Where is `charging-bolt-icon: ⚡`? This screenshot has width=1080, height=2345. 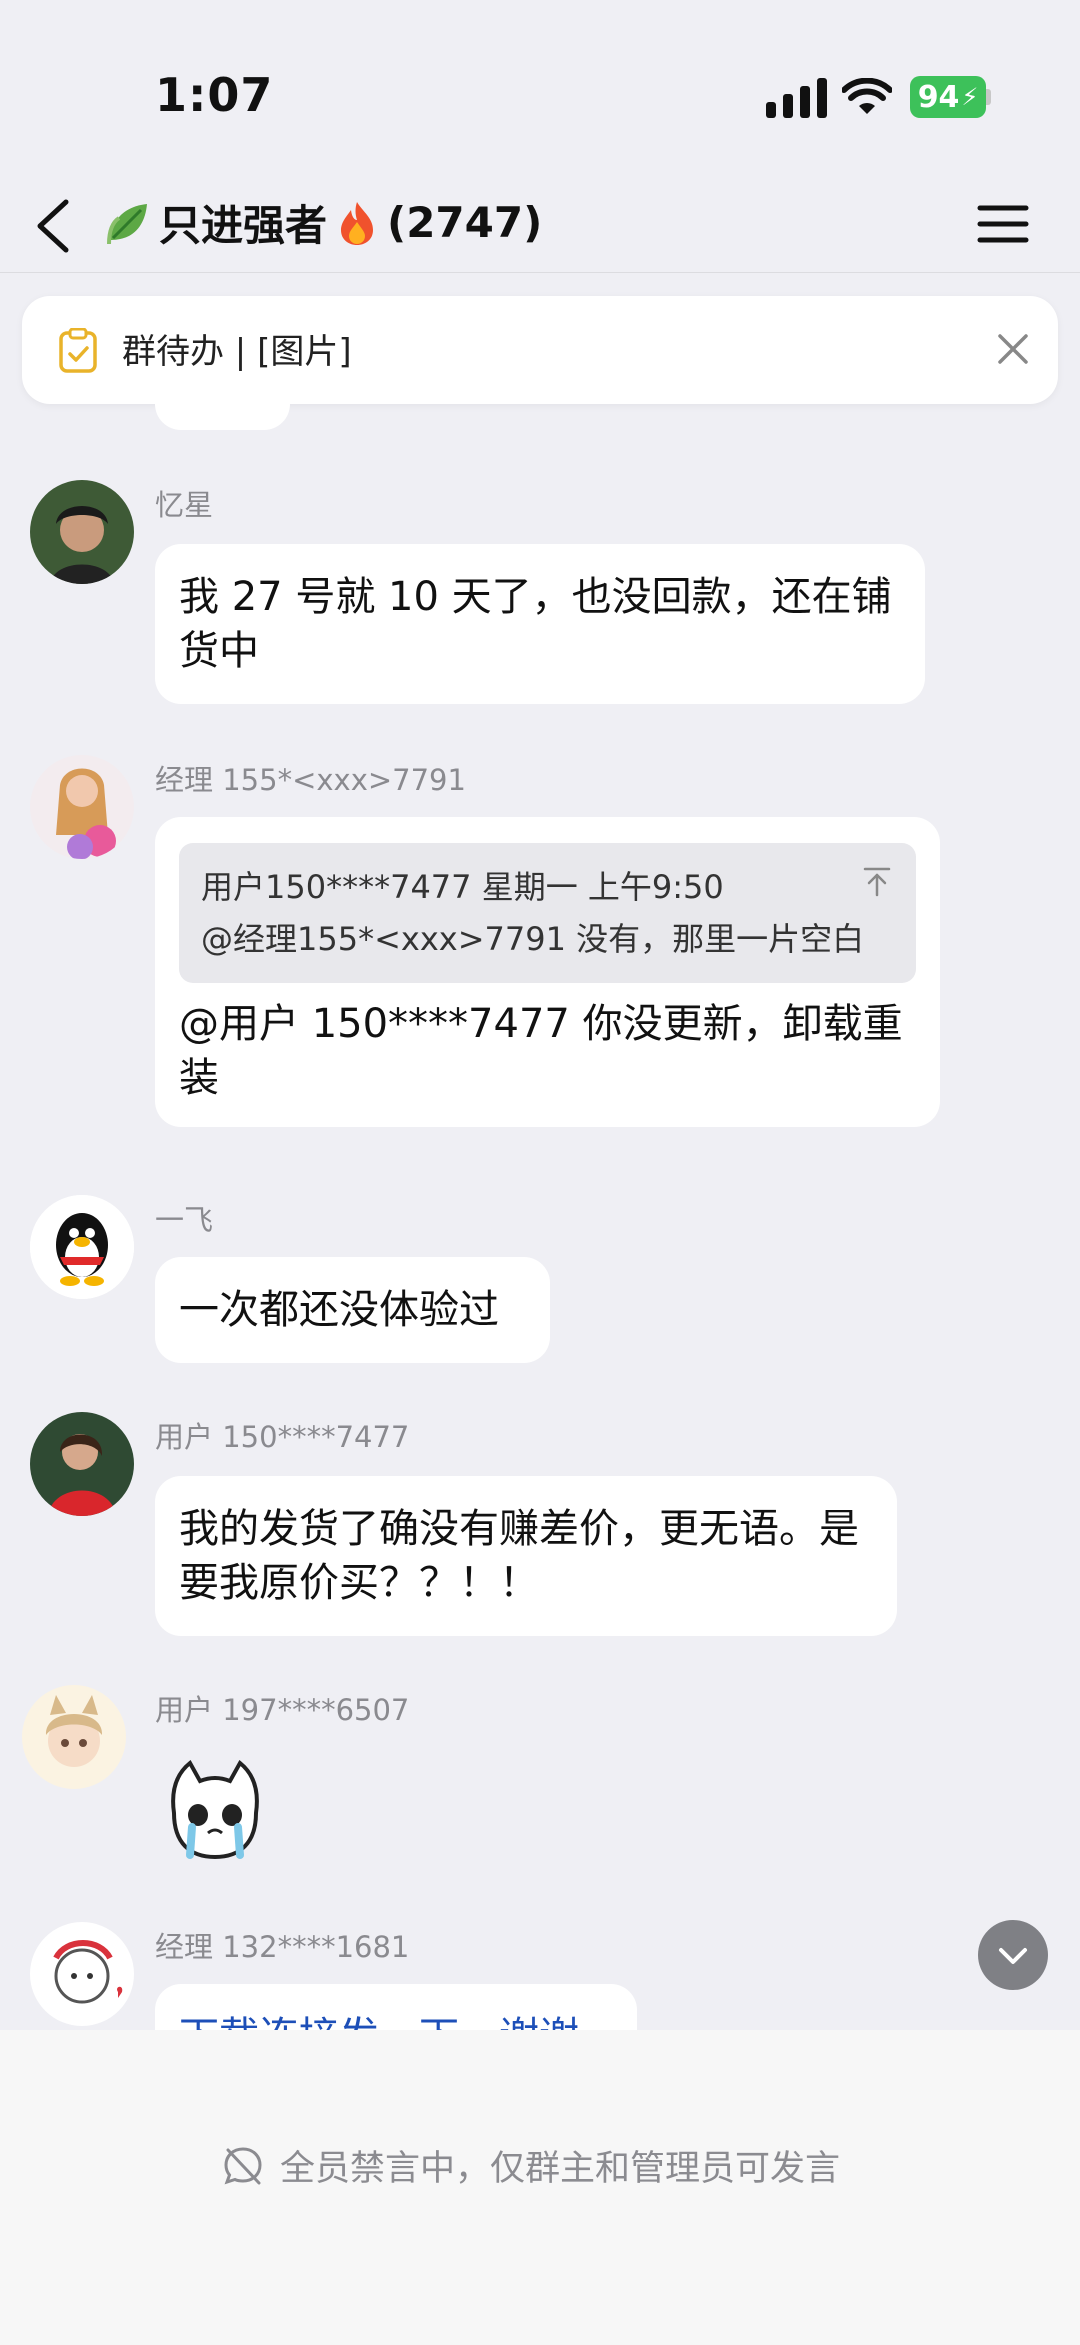 charging-bolt-icon: ⚡ is located at coordinates (970, 97).